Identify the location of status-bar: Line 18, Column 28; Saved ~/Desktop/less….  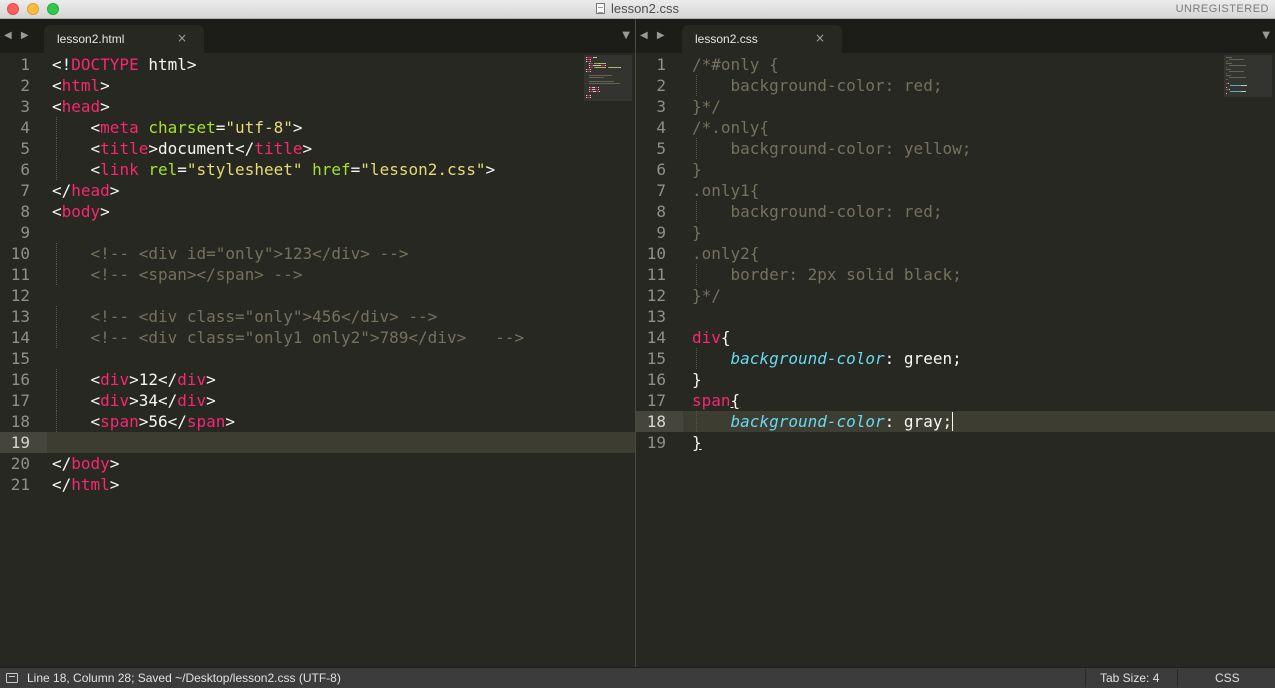
(637, 677).